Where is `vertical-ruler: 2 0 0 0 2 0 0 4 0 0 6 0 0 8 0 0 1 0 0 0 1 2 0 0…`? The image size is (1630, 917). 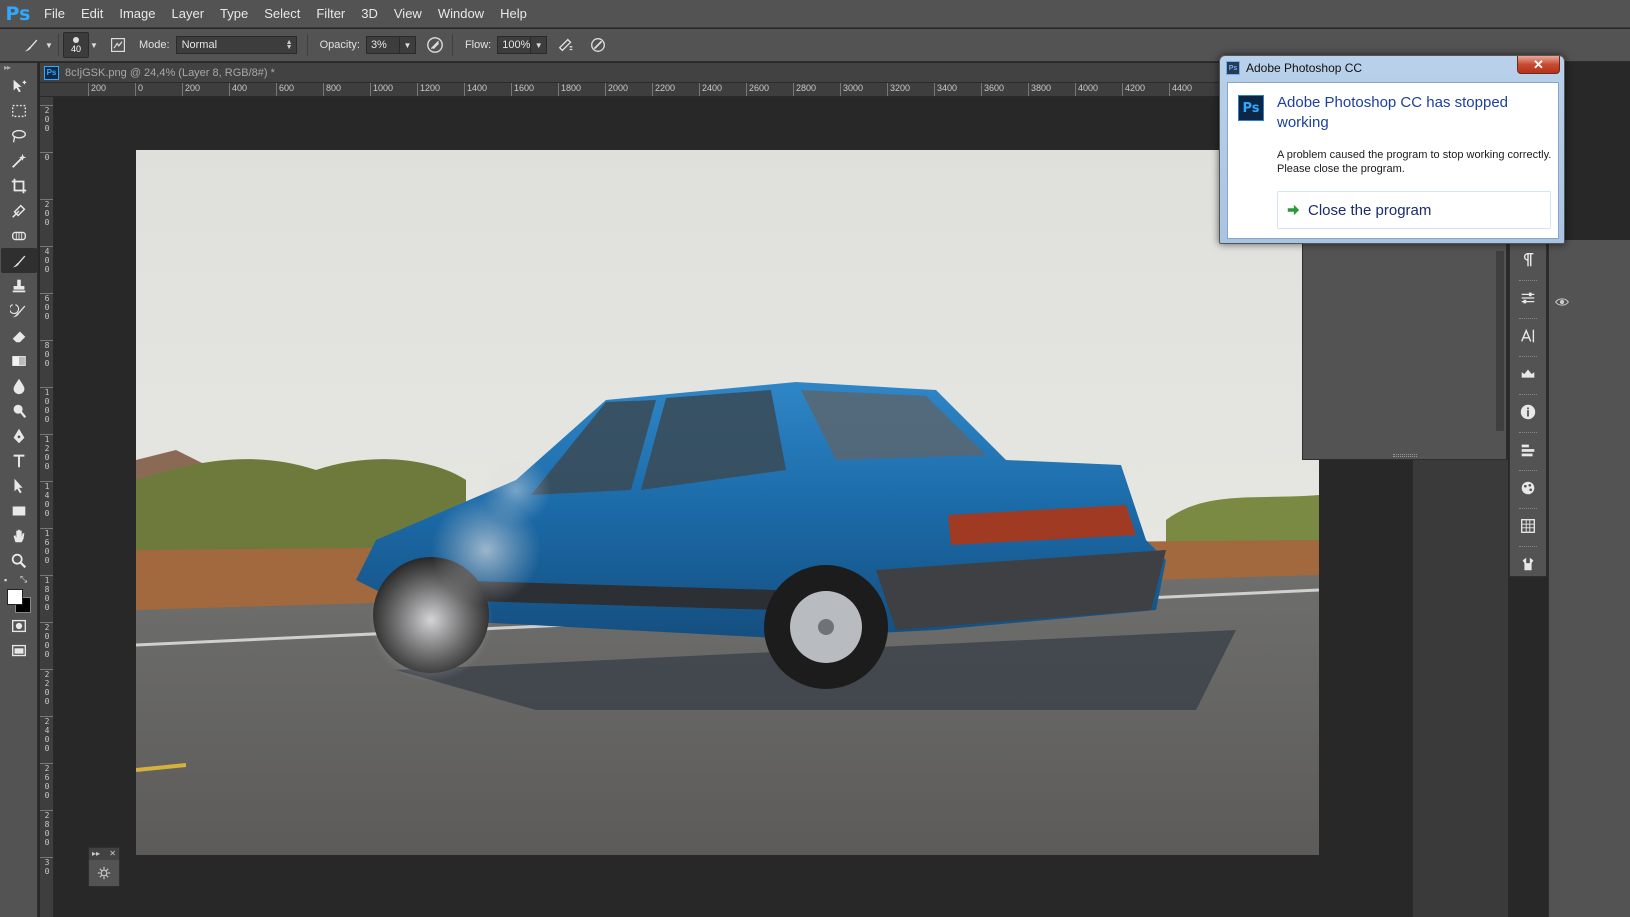
vertical-ruler: 2 0 0 0 2 0 0 4 0 0 6 0 0 8 0 0 1 0 0 0 1 2 0 0… is located at coordinates (47, 507).